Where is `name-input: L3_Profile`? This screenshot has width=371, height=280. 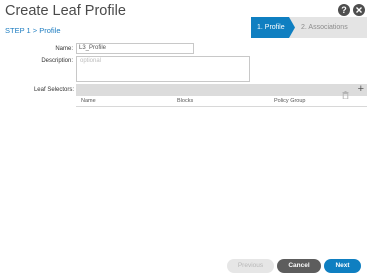 name-input: L3_Profile is located at coordinates (135, 48).